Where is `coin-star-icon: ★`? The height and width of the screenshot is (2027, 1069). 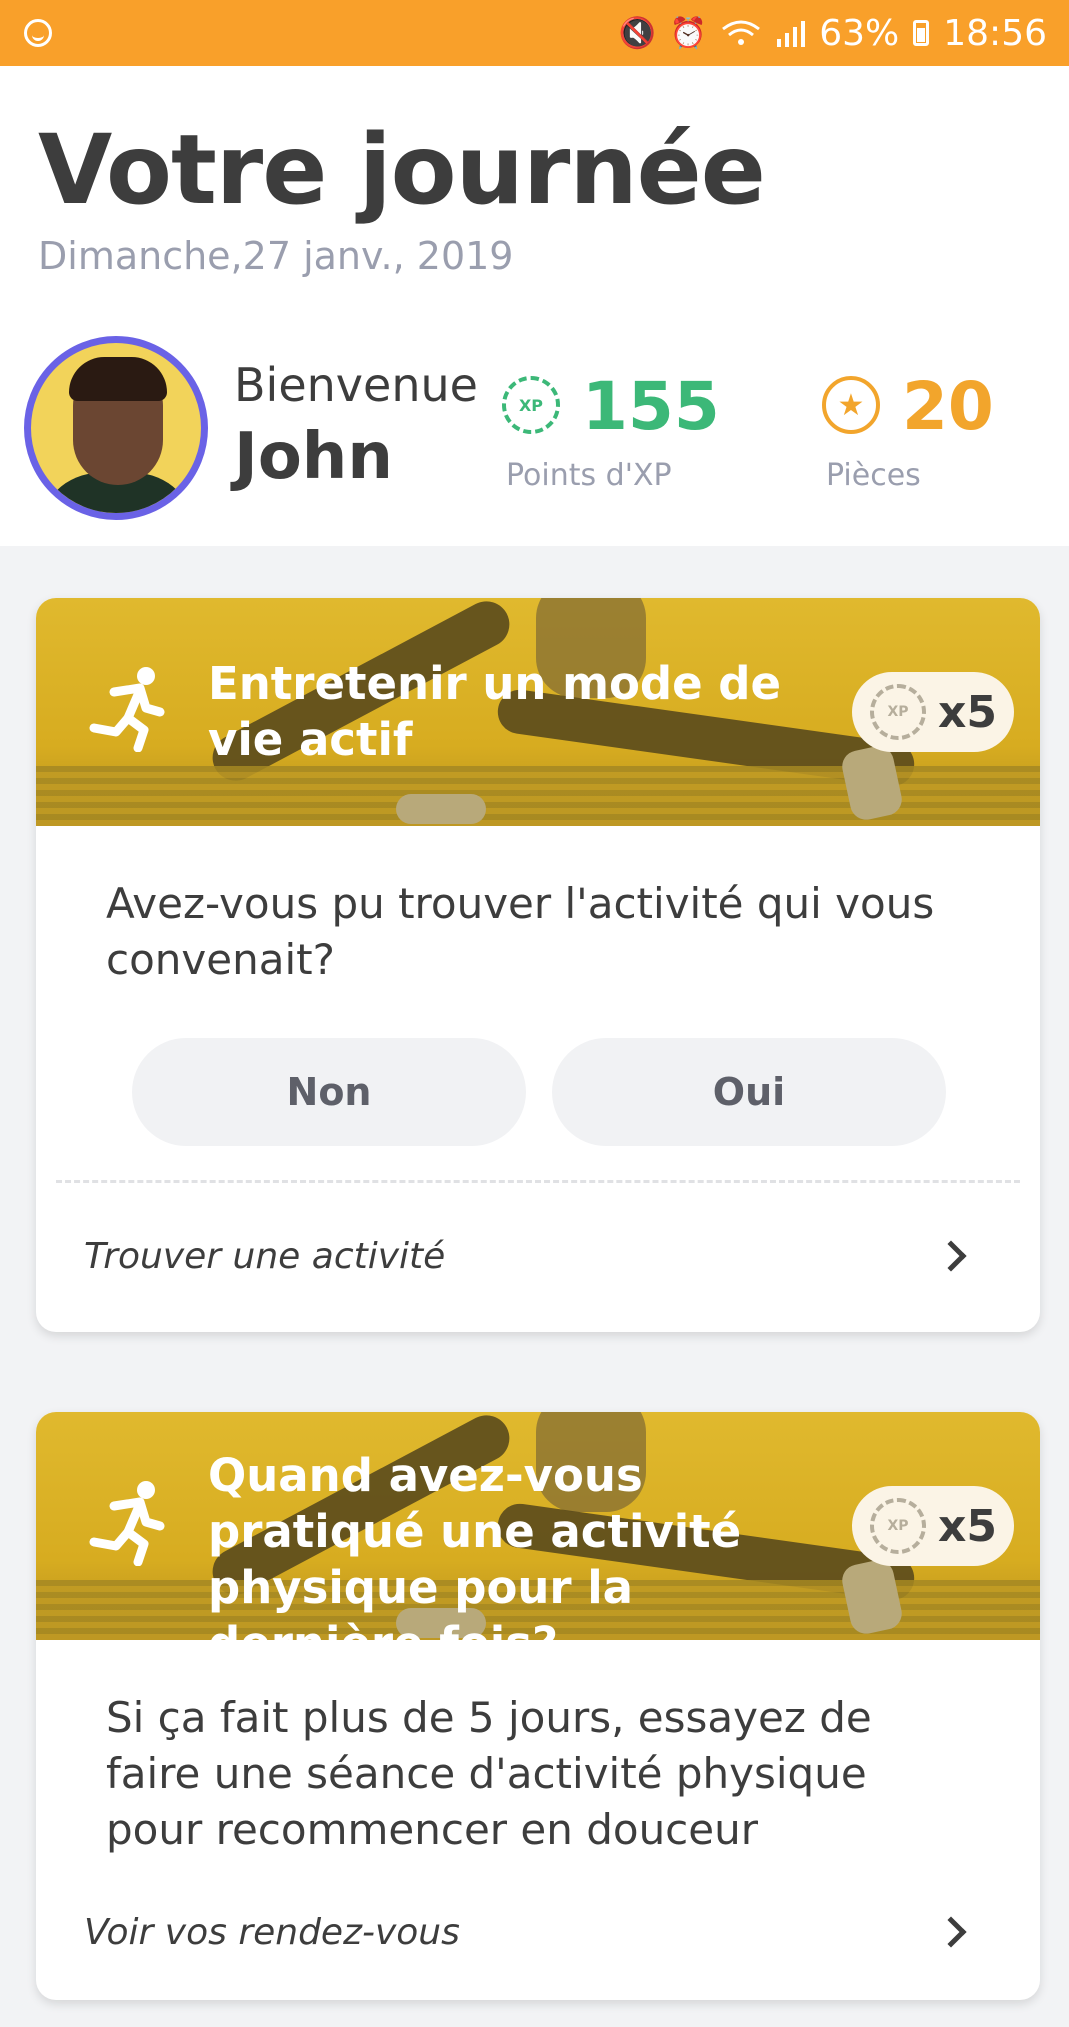 coin-star-icon: ★ is located at coordinates (851, 405).